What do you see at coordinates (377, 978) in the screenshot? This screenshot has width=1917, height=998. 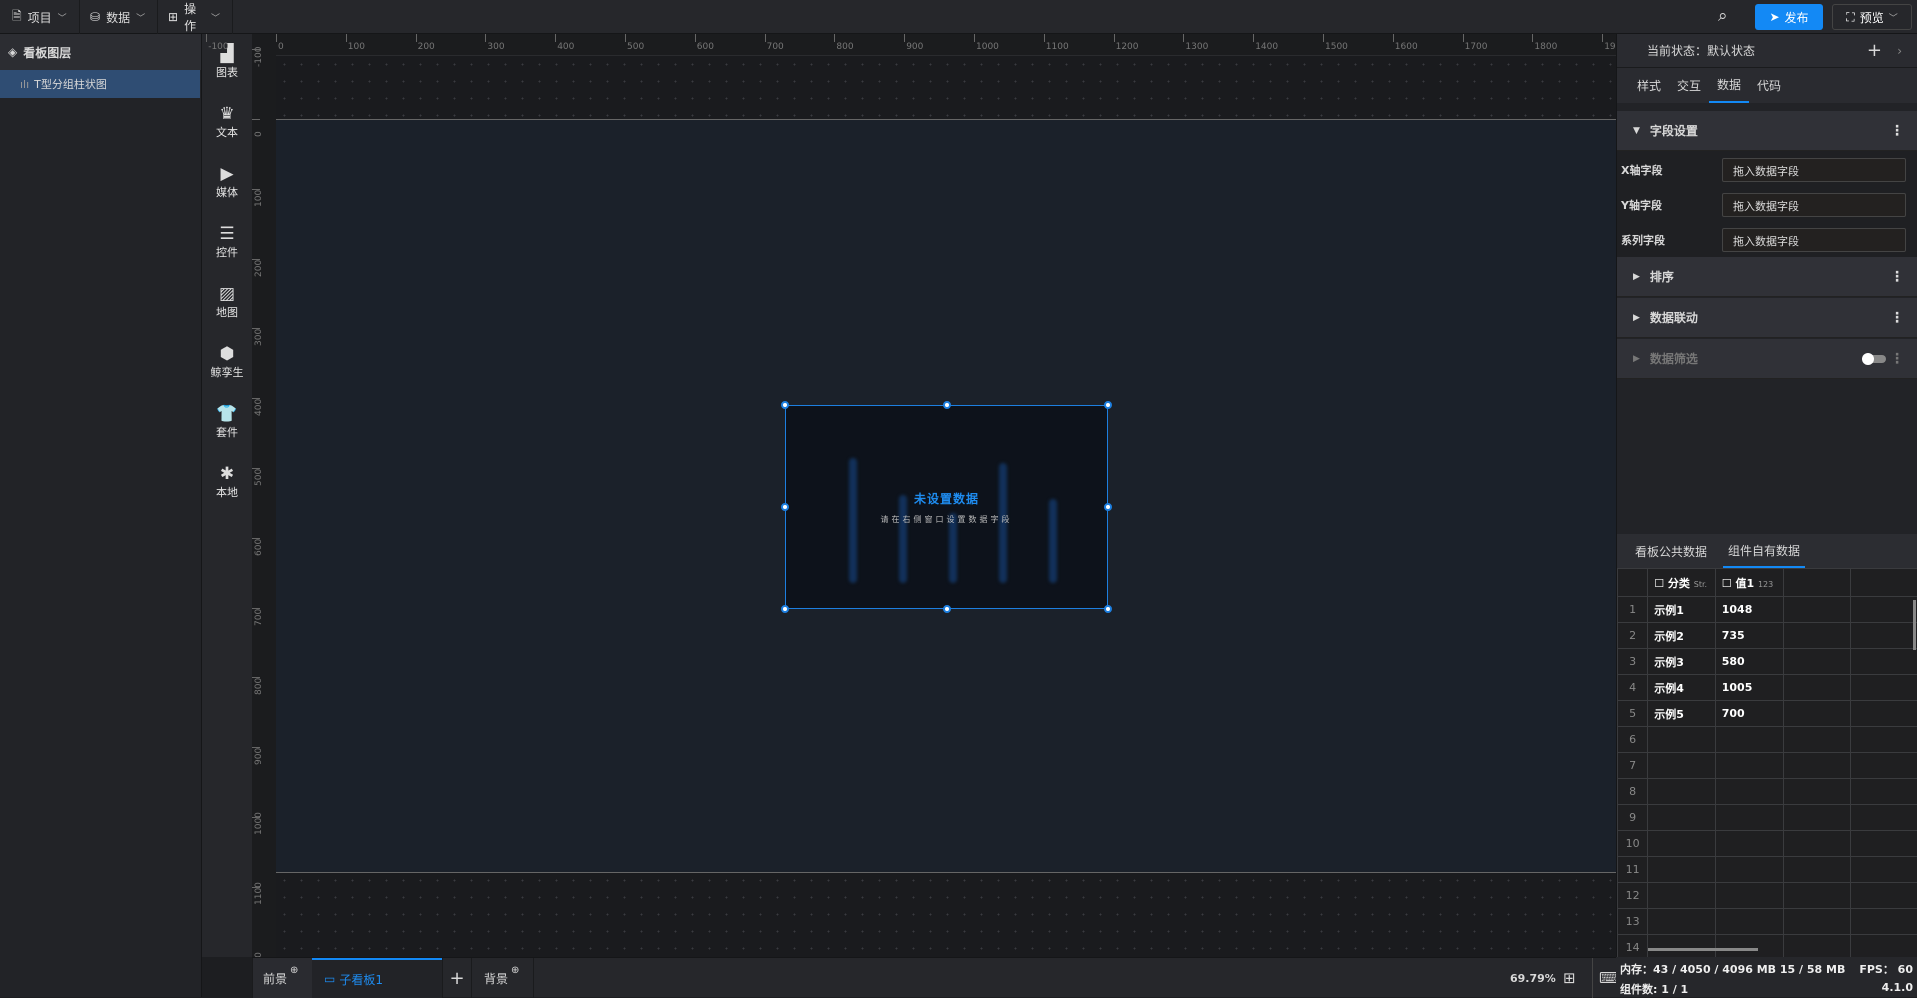 I see `tab-sub-board: ▭子看板1` at bounding box center [377, 978].